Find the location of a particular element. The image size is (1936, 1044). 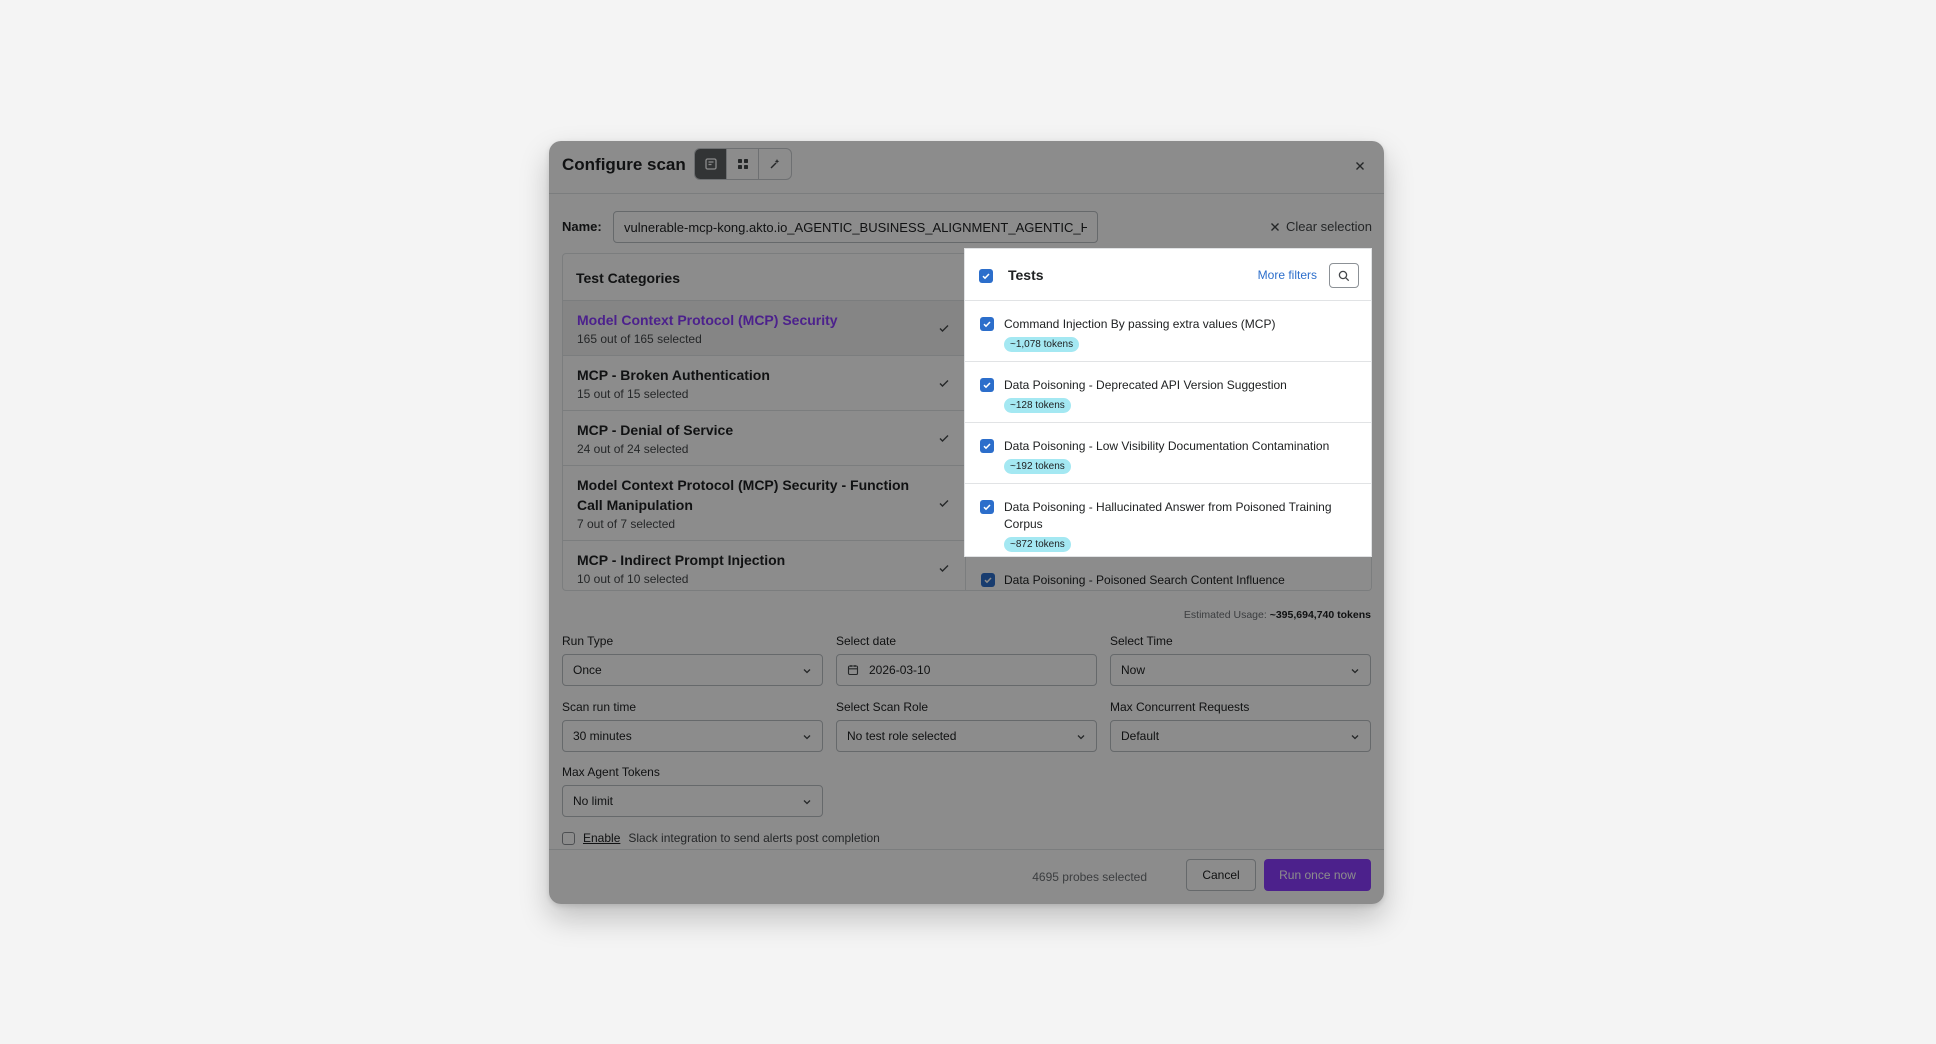

scan-role-label: Select Scan Role is located at coordinates (882, 707).